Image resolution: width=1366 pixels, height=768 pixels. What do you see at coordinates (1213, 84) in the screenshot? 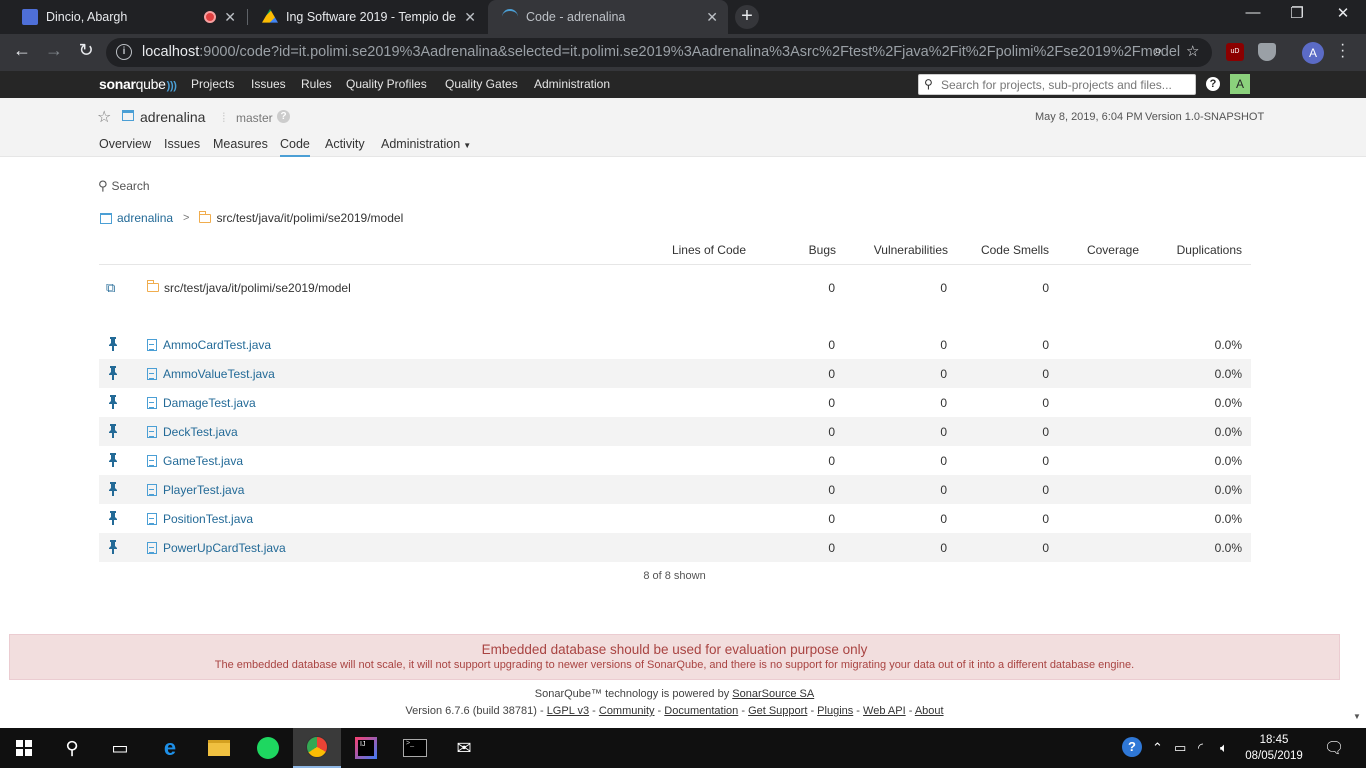
I see `help-icon: ?` at bounding box center [1213, 84].